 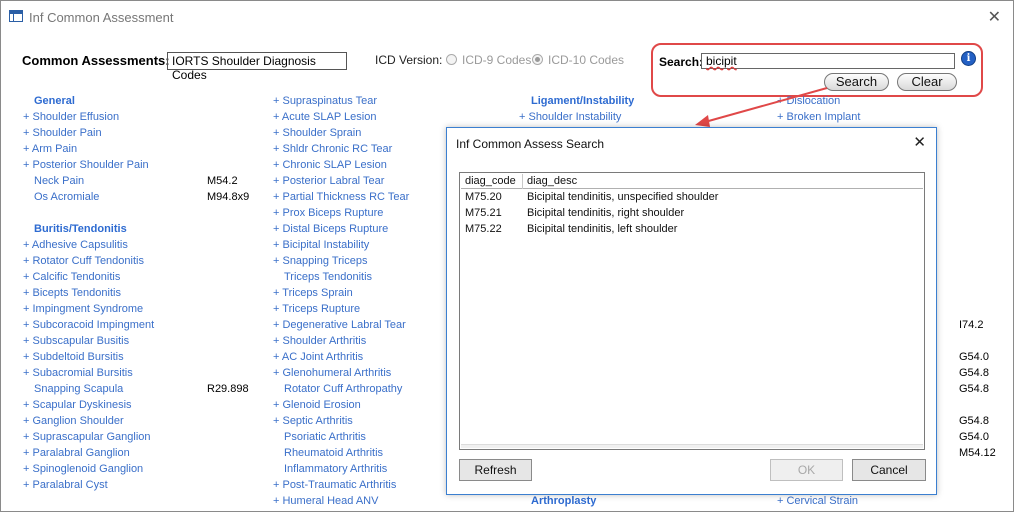 What do you see at coordinates (602, 229) in the screenshot?
I see `cell-diag-desc: Bicipital tendinitis, left shoulder` at bounding box center [602, 229].